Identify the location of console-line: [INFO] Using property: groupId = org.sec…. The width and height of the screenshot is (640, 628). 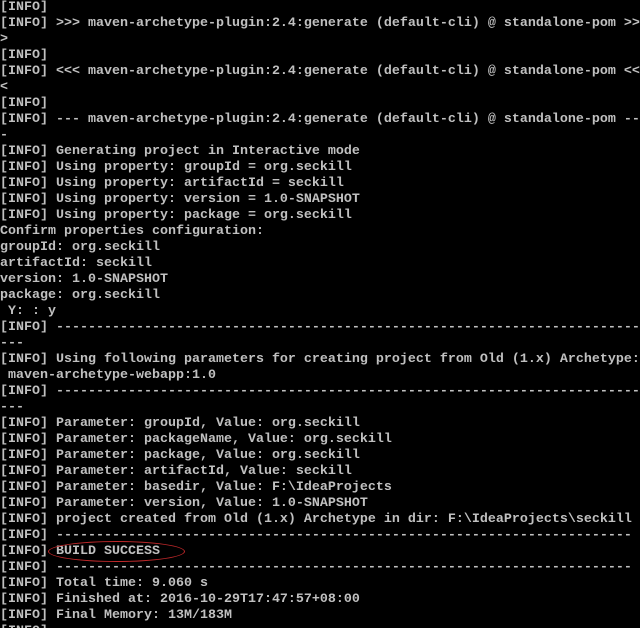
(176, 167).